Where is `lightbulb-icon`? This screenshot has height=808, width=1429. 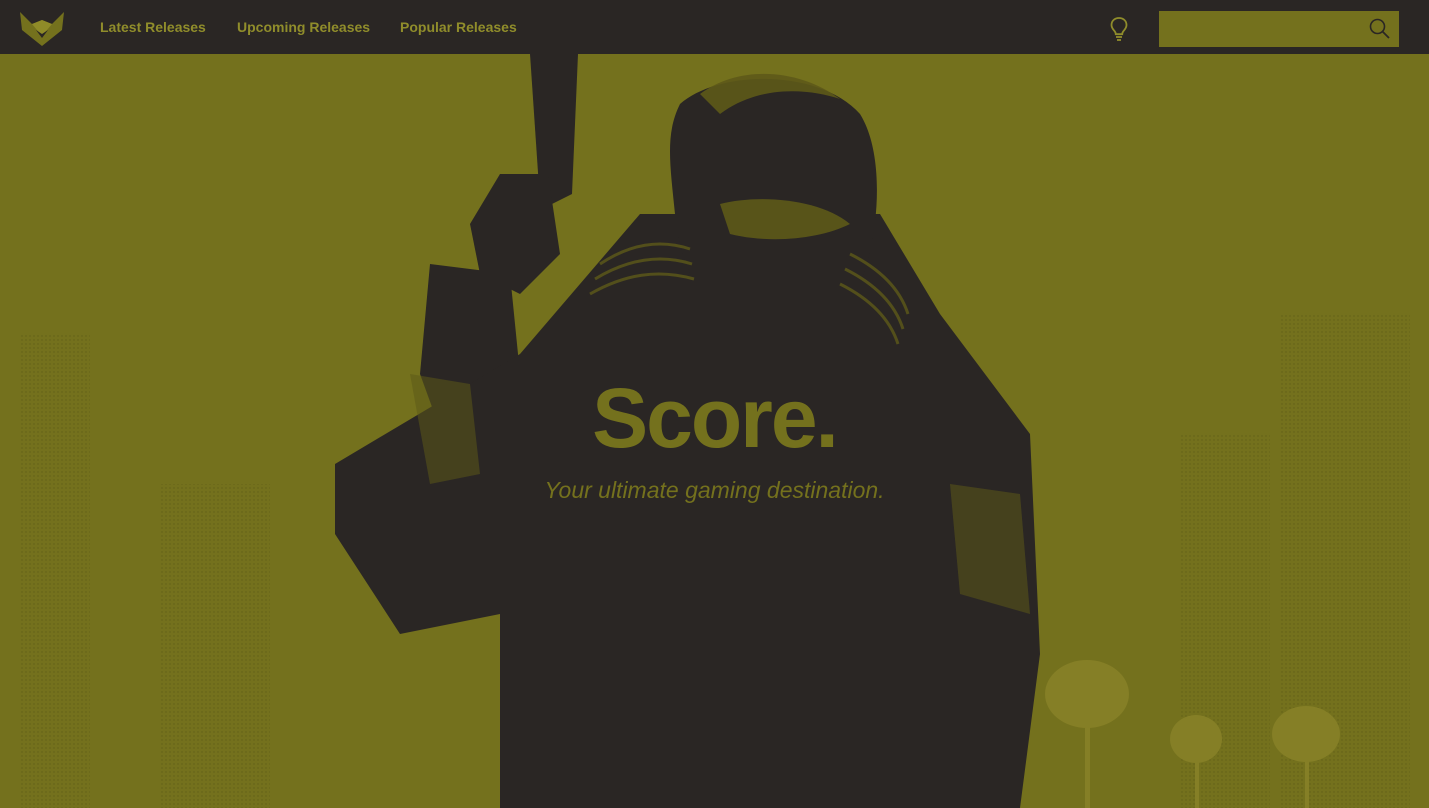
lightbulb-icon is located at coordinates (1119, 29).